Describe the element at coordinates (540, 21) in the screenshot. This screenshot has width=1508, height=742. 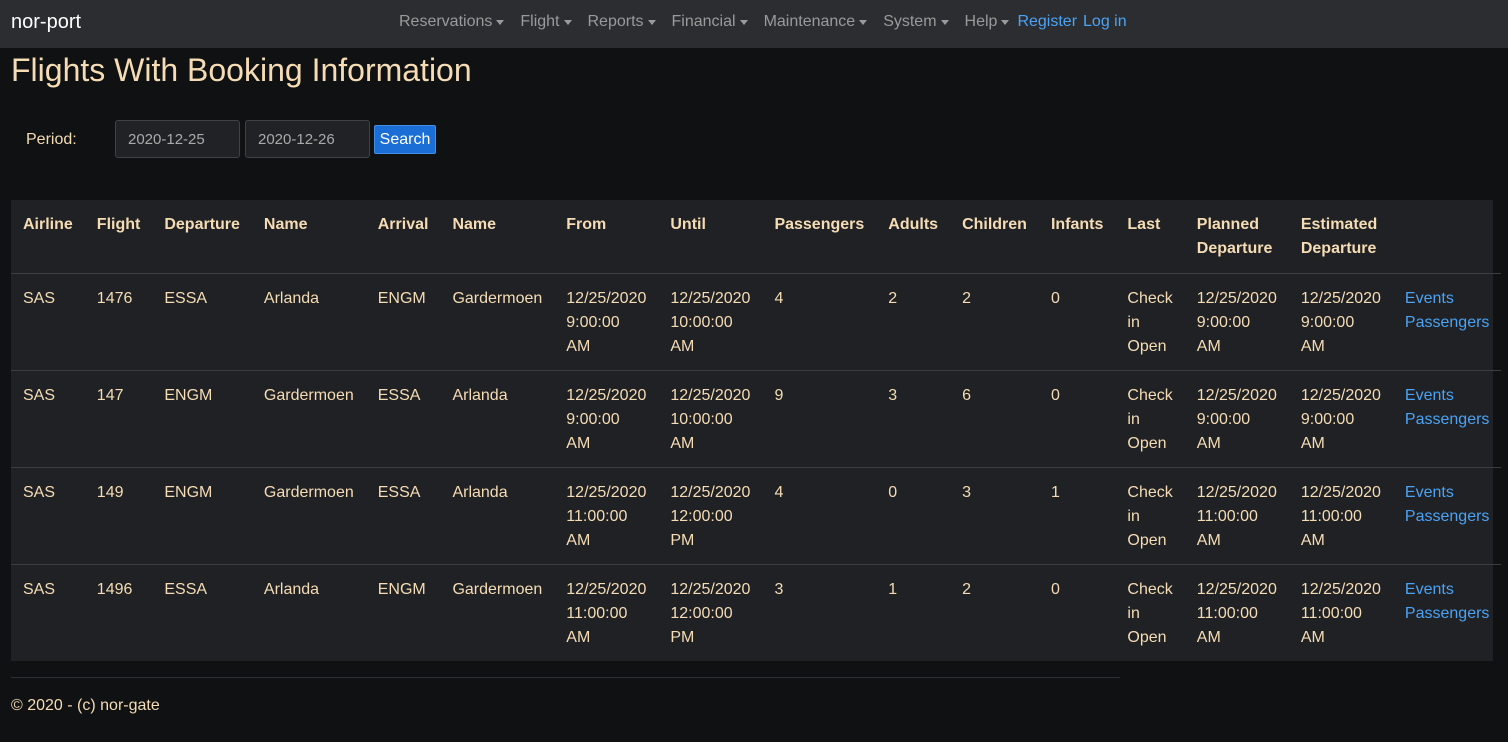
I see `nav-item-label: Flight` at that location.